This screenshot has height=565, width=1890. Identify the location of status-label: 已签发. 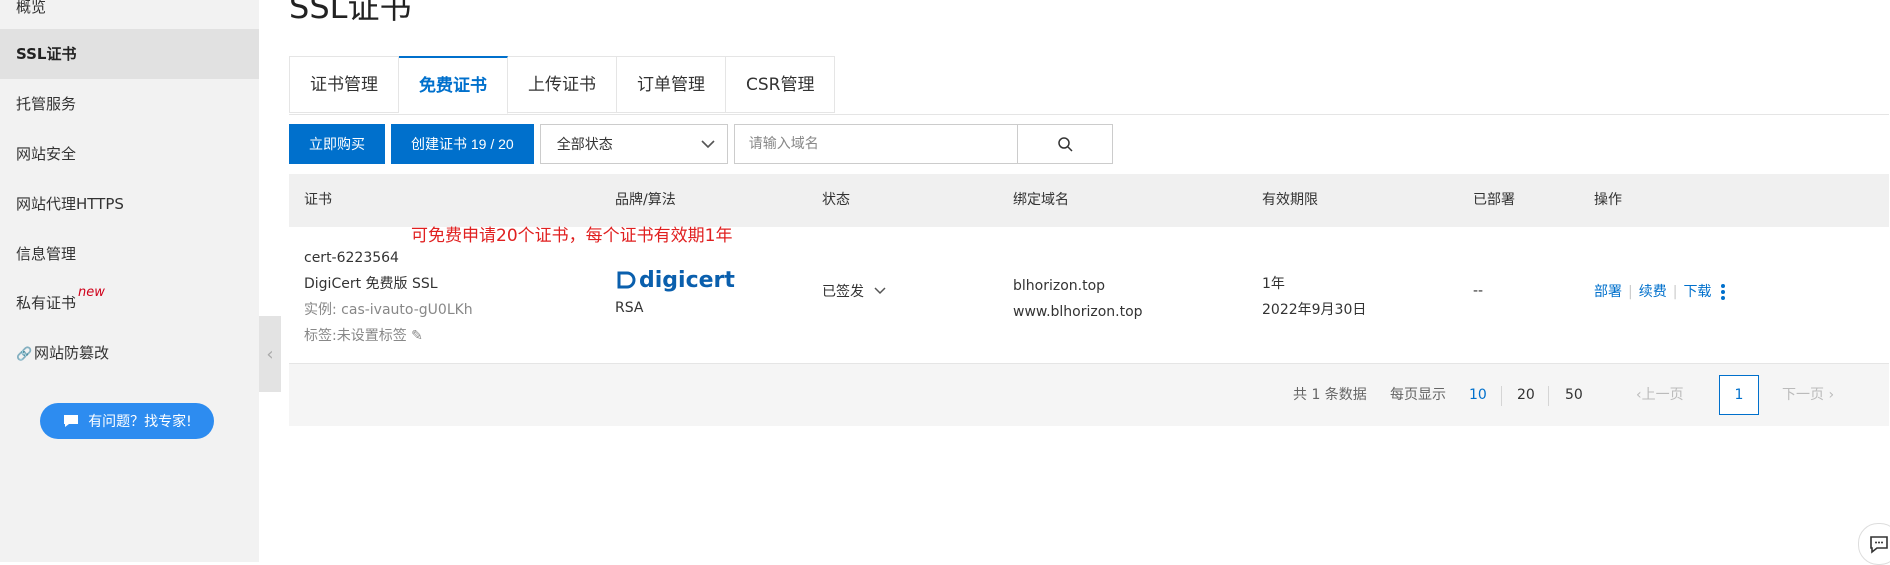
(843, 292).